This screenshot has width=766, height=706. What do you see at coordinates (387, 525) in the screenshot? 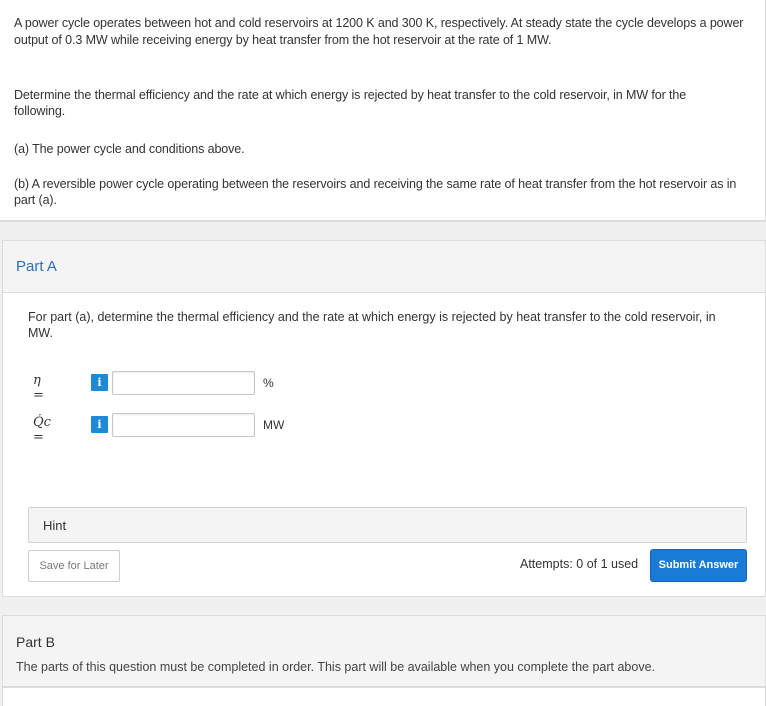
I see `hint-button: Hint` at bounding box center [387, 525].